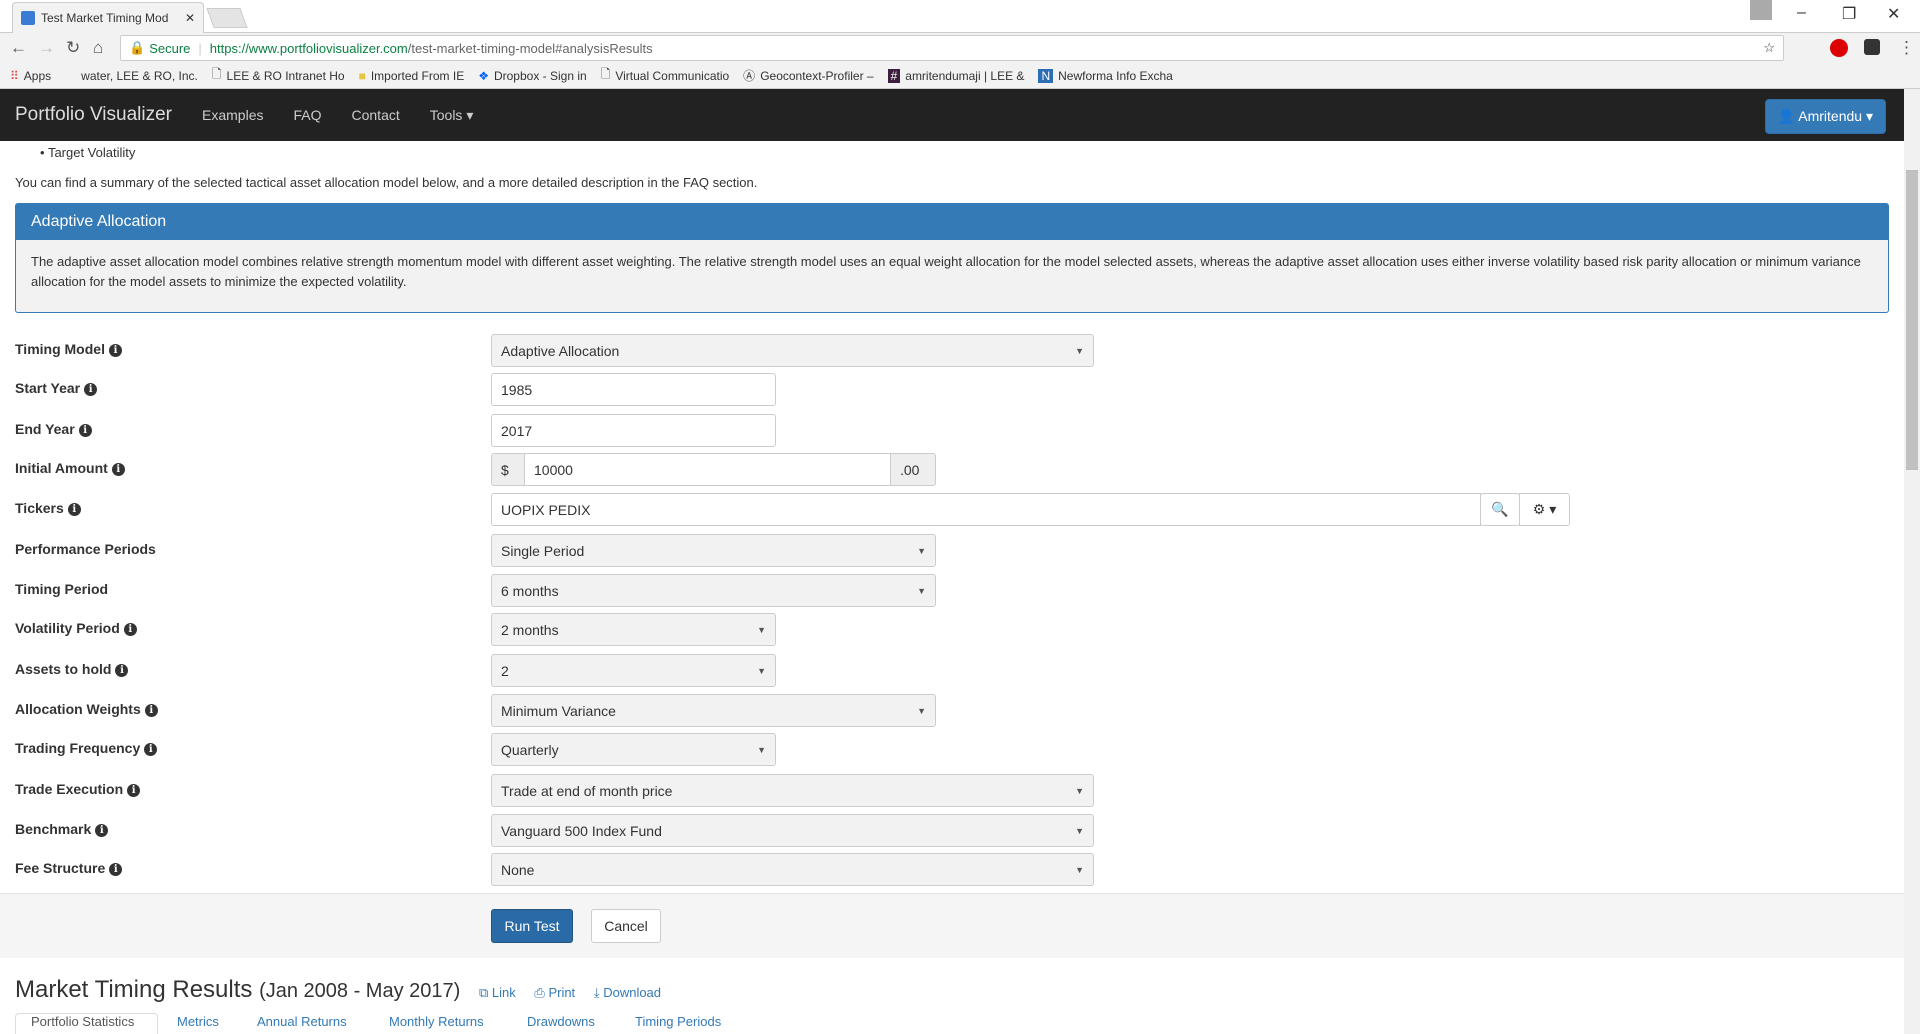 This screenshot has height=1034, width=1920. Describe the element at coordinates (85, 549) in the screenshot. I see `label-performance-periods: Performance Periods` at that location.